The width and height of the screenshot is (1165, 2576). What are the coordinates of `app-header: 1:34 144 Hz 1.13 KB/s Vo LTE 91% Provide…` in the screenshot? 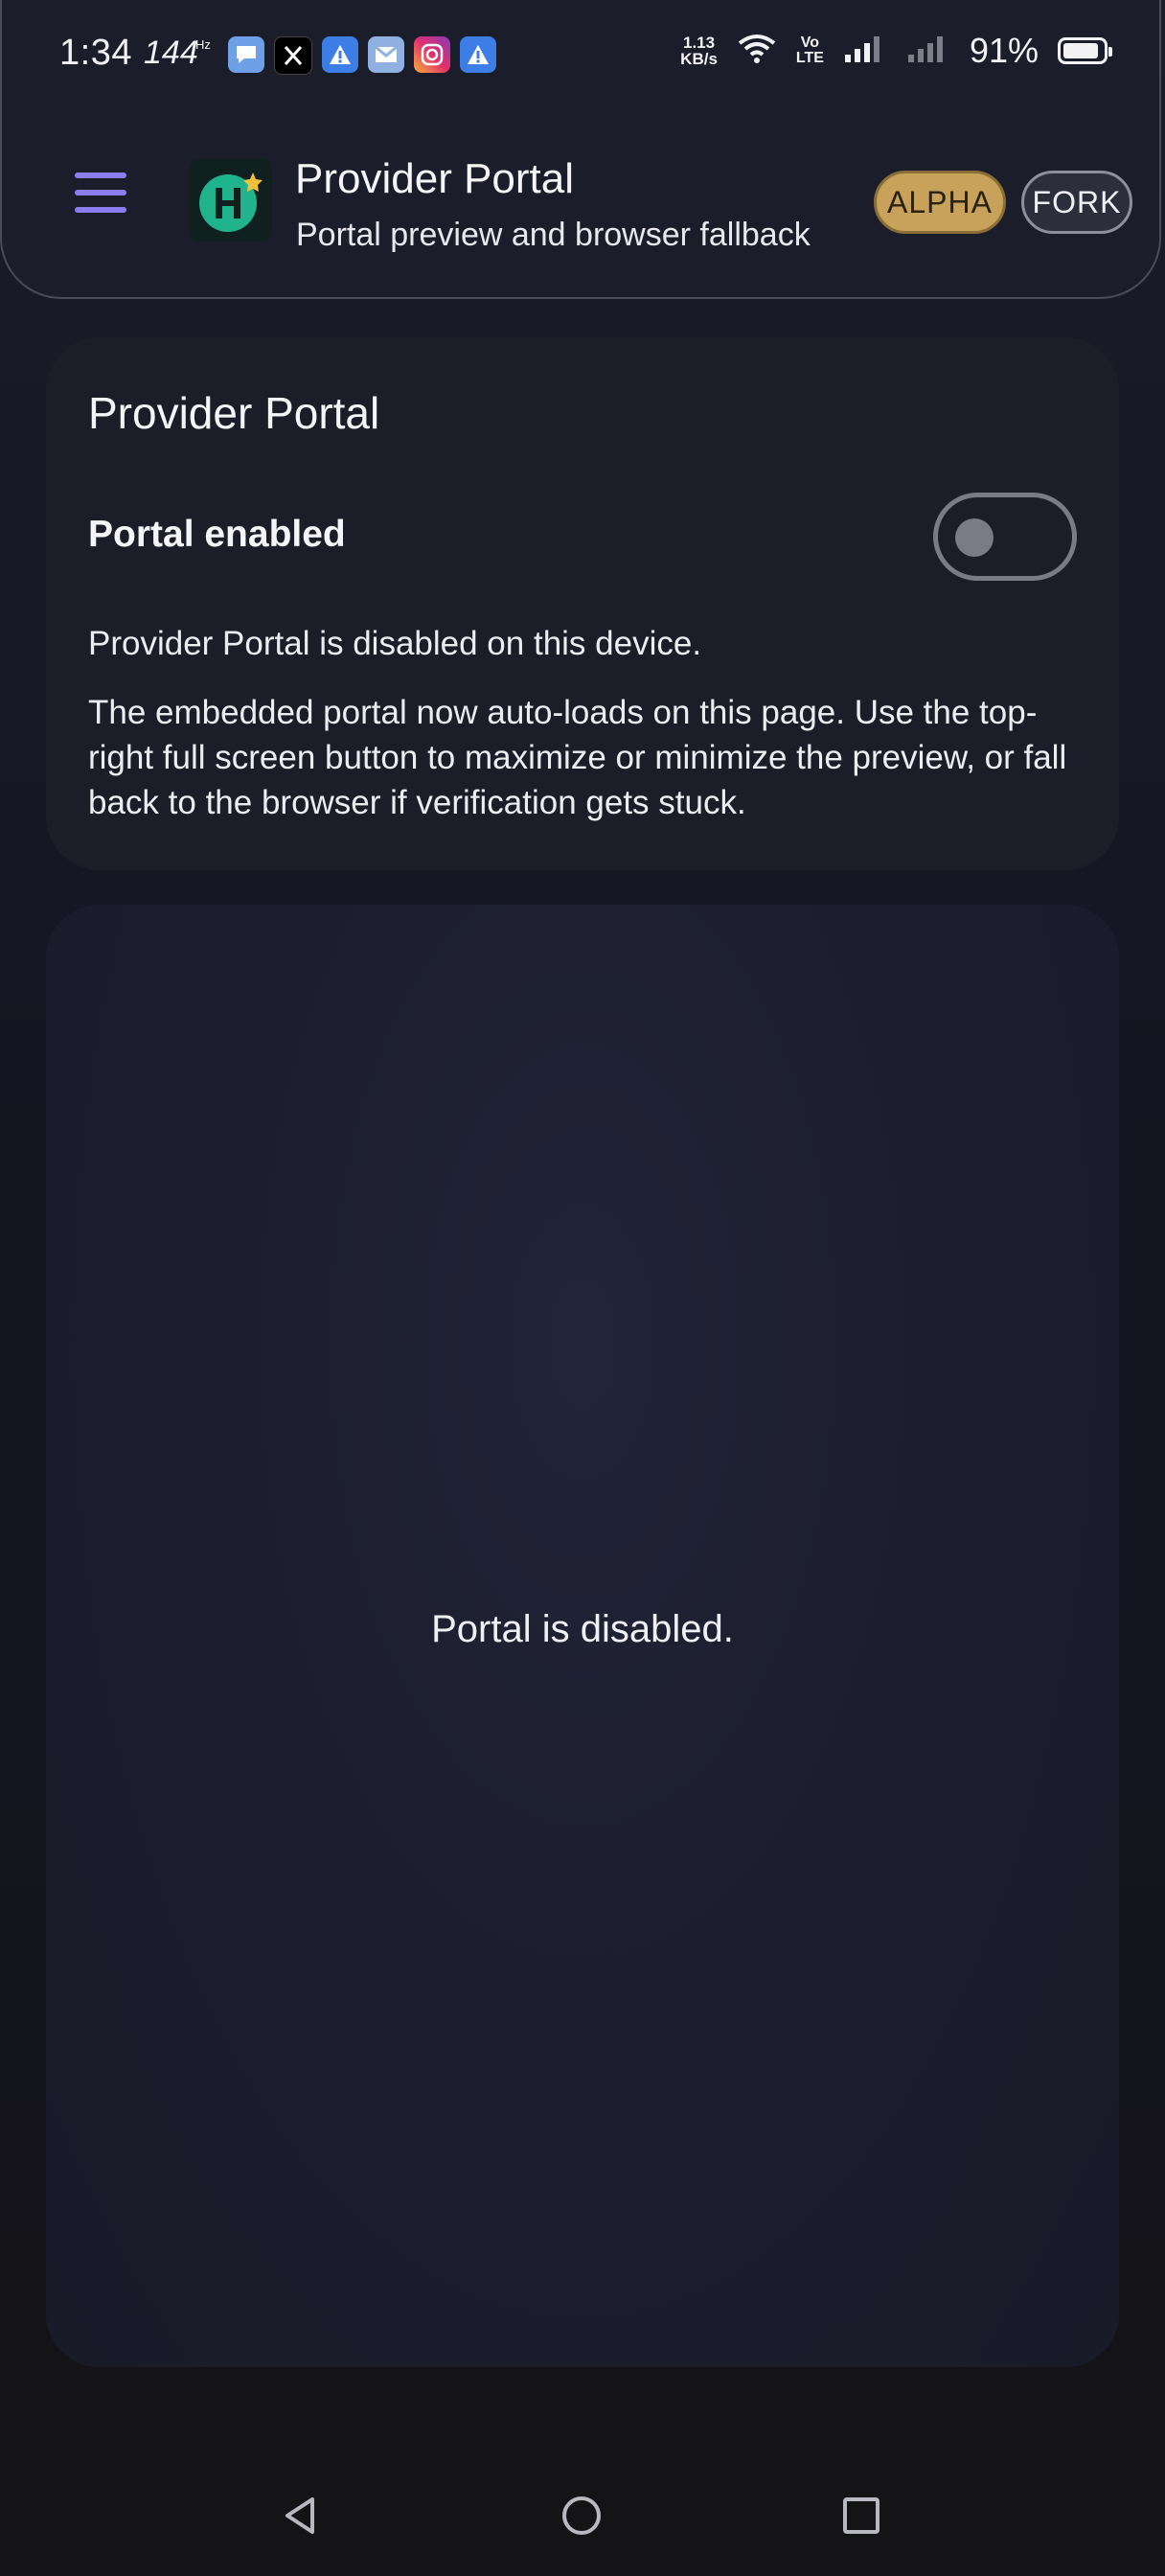 It's located at (581, 149).